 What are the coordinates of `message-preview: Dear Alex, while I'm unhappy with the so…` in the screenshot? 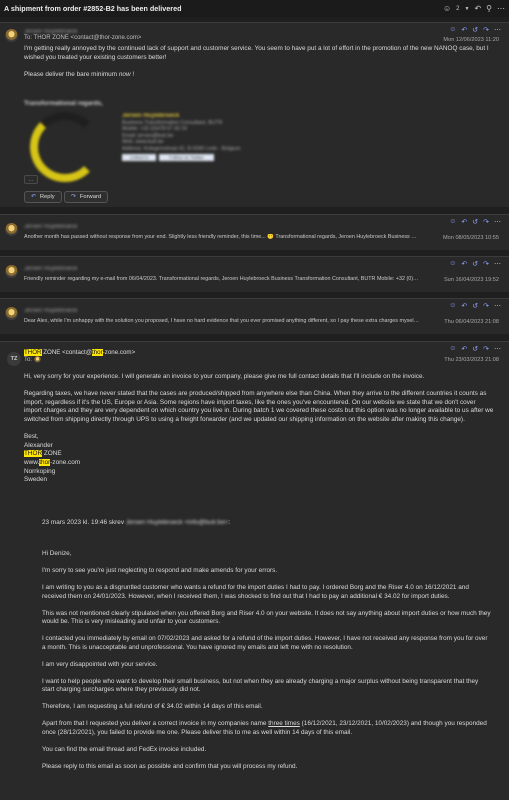 It's located at (221, 321).